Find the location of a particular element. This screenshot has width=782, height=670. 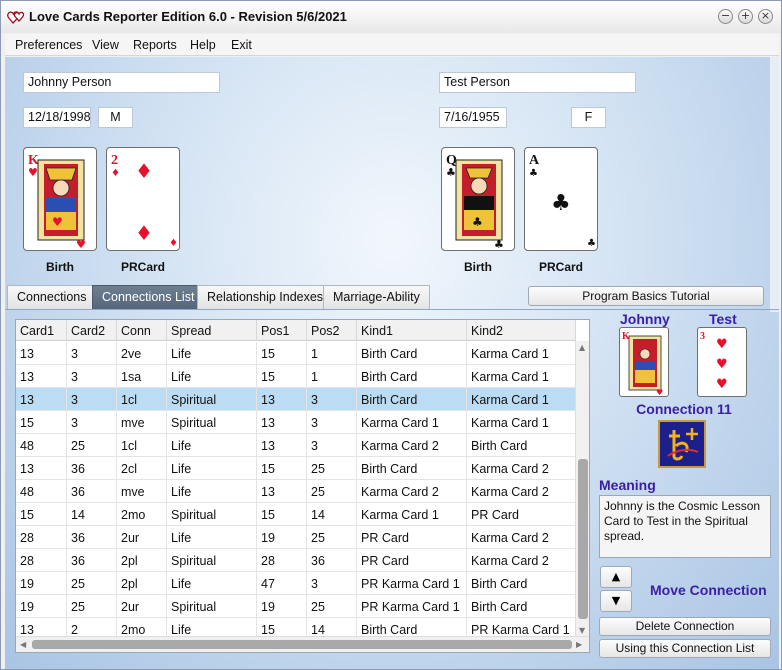

upper-scrollbar is located at coordinates (774, 184).